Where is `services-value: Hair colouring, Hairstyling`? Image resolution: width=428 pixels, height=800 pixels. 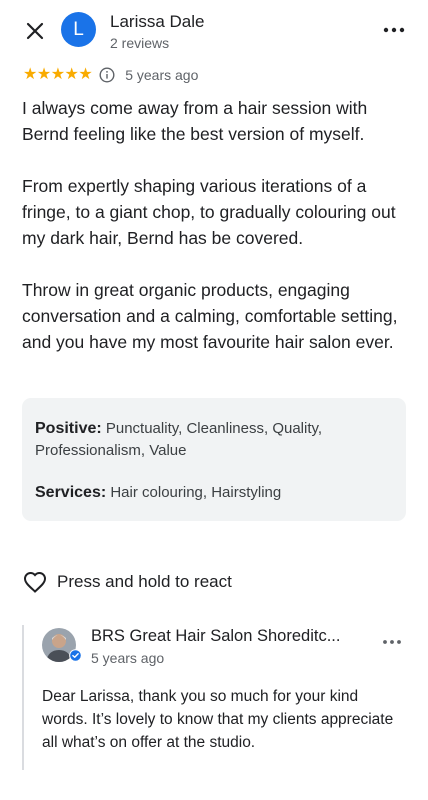 services-value: Hair colouring, Hairstyling is located at coordinates (196, 492).